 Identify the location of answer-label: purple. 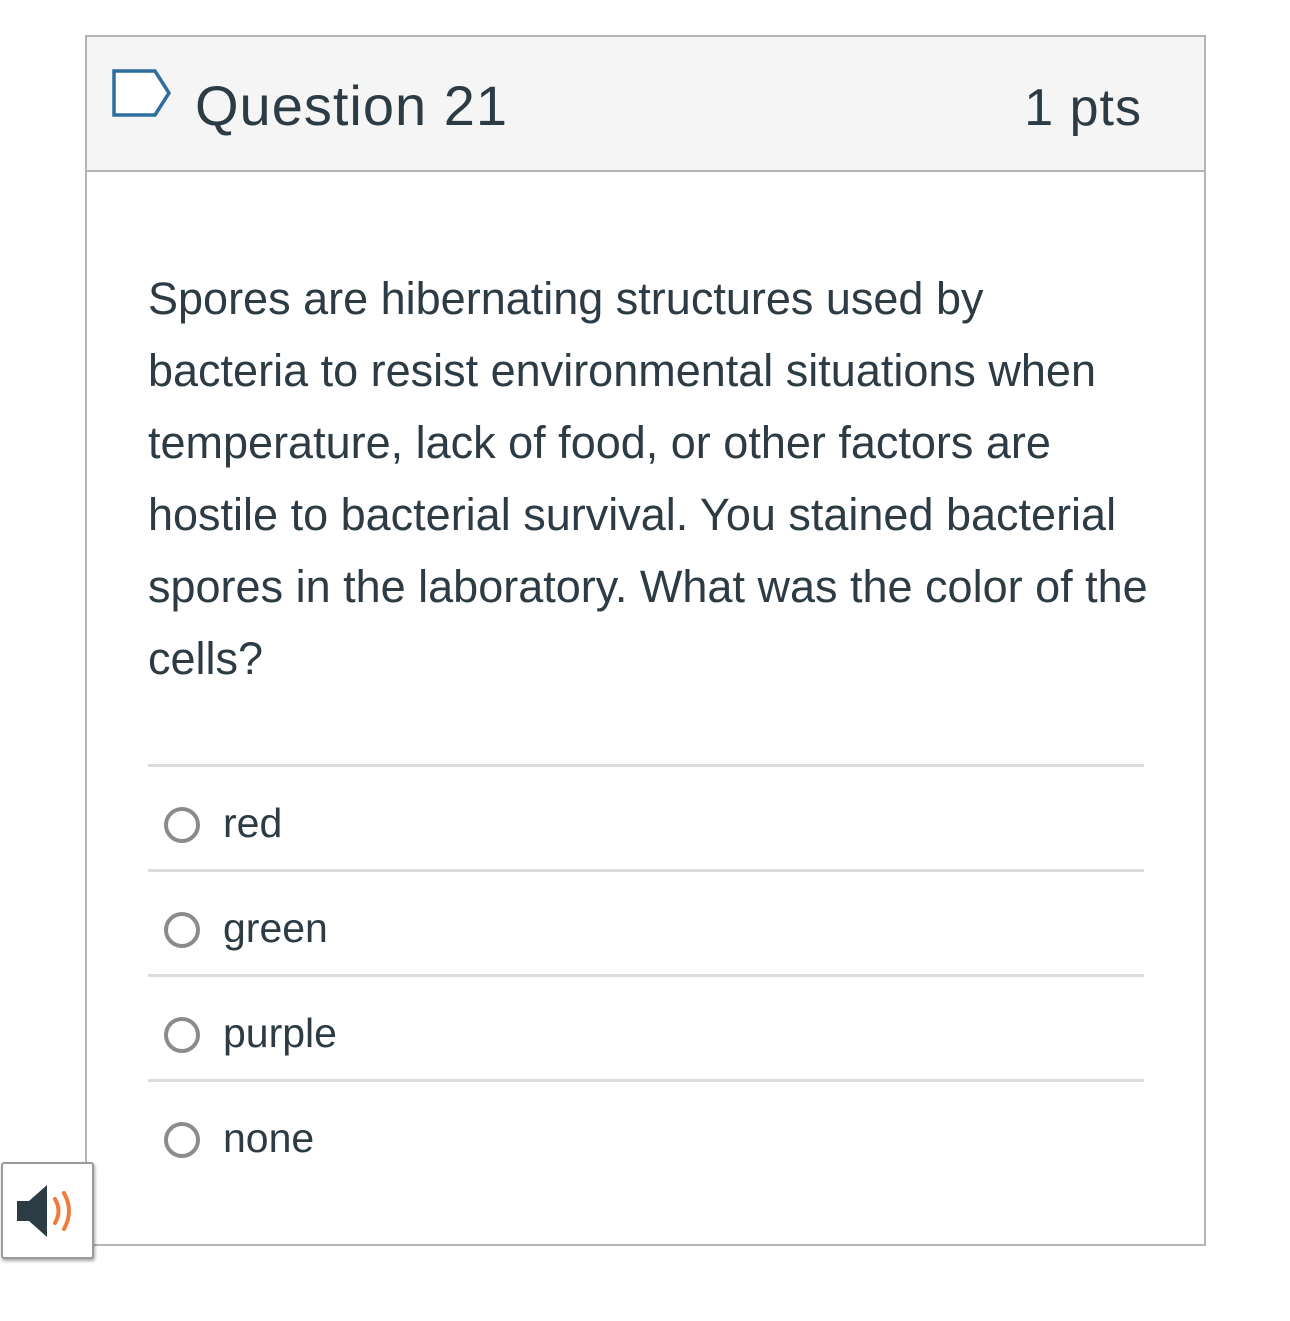
(280, 1033).